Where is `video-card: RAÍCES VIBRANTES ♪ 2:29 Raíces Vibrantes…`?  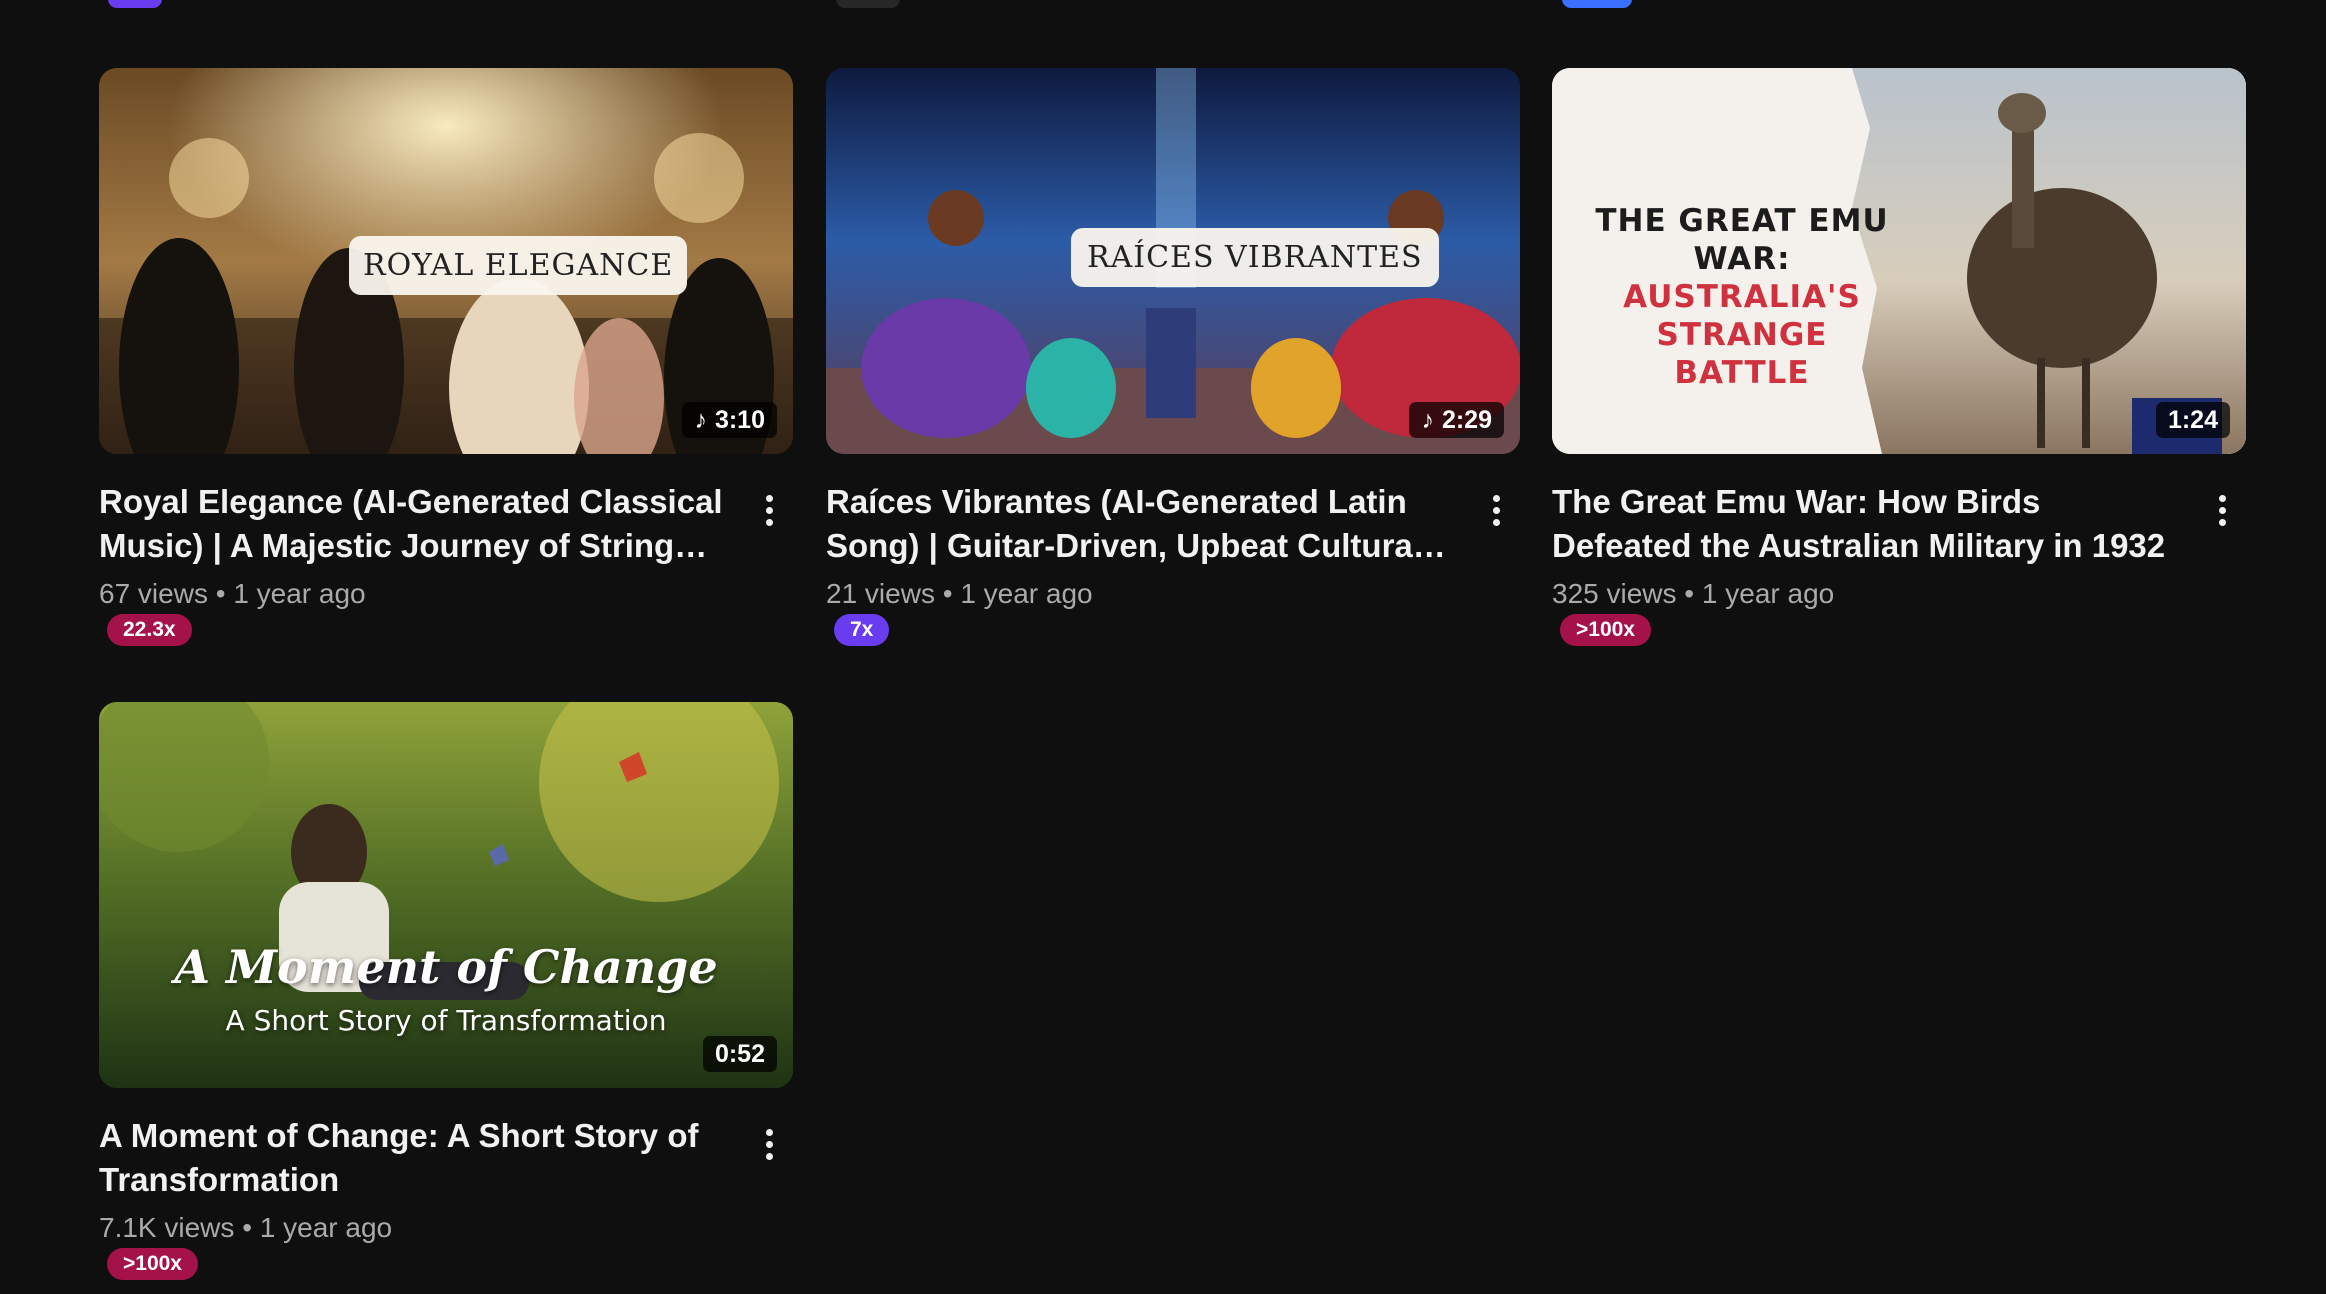 video-card: RAÍCES VIBRANTES ♪ 2:29 Raíces Vibrantes… is located at coordinates (1173, 357).